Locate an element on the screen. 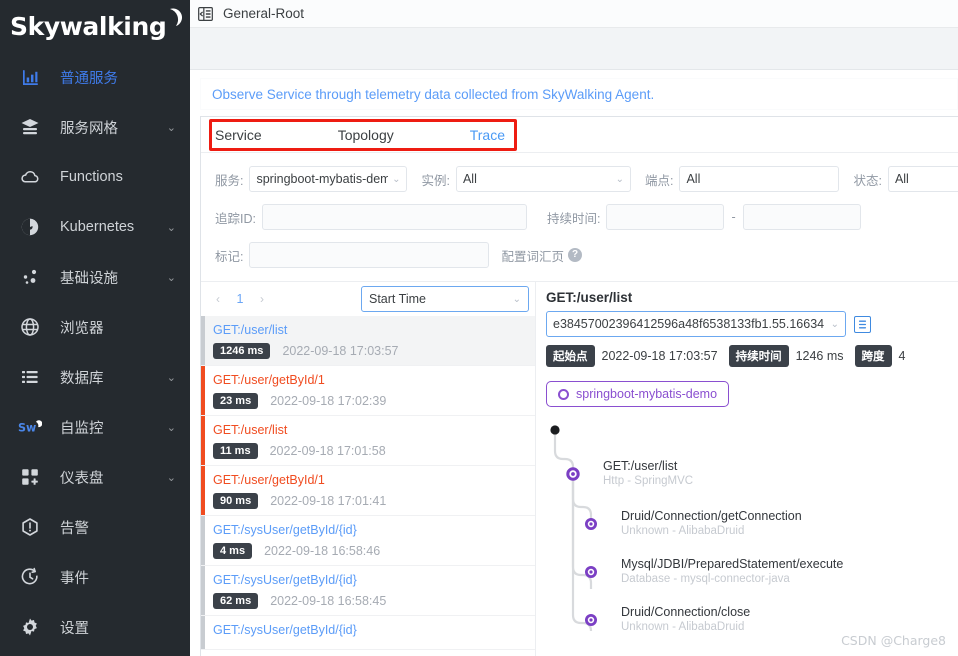  brand-logo: Skywalking is located at coordinates (95, 26).